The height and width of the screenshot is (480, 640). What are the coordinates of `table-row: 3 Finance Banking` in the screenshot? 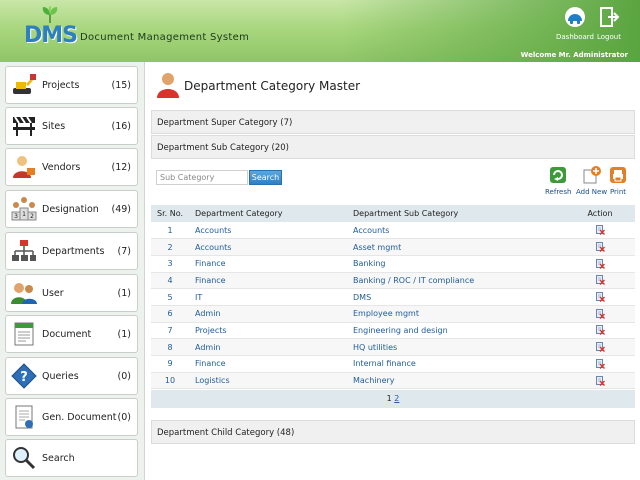 It's located at (393, 264).